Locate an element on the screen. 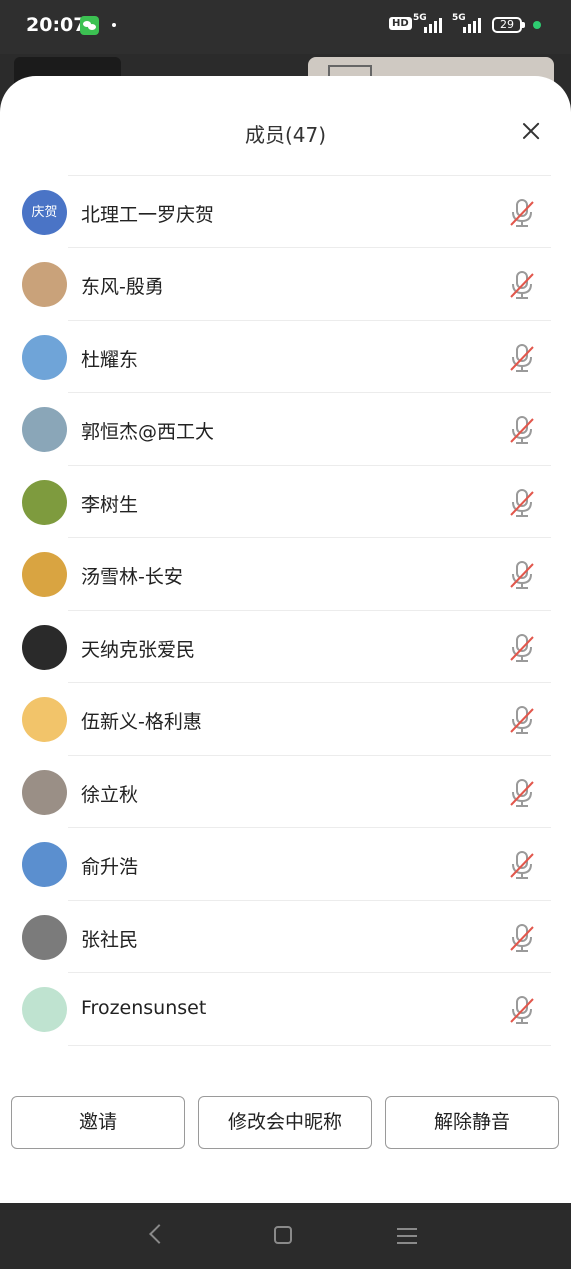 This screenshot has height=1269, width=571. member-row: 郭恒杰@西工大 is located at coordinates (285, 429).